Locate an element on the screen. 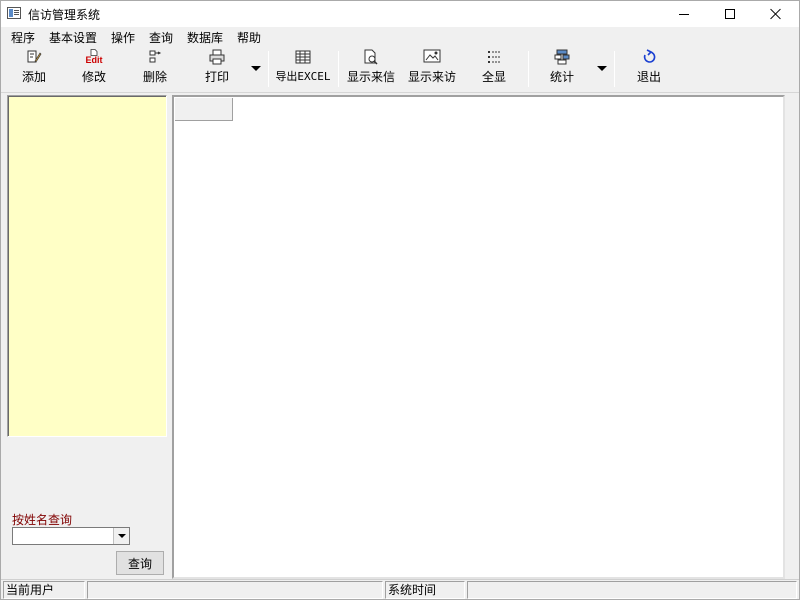 The width and height of the screenshot is (800, 600). exit-arrow-icon is located at coordinates (649, 57).